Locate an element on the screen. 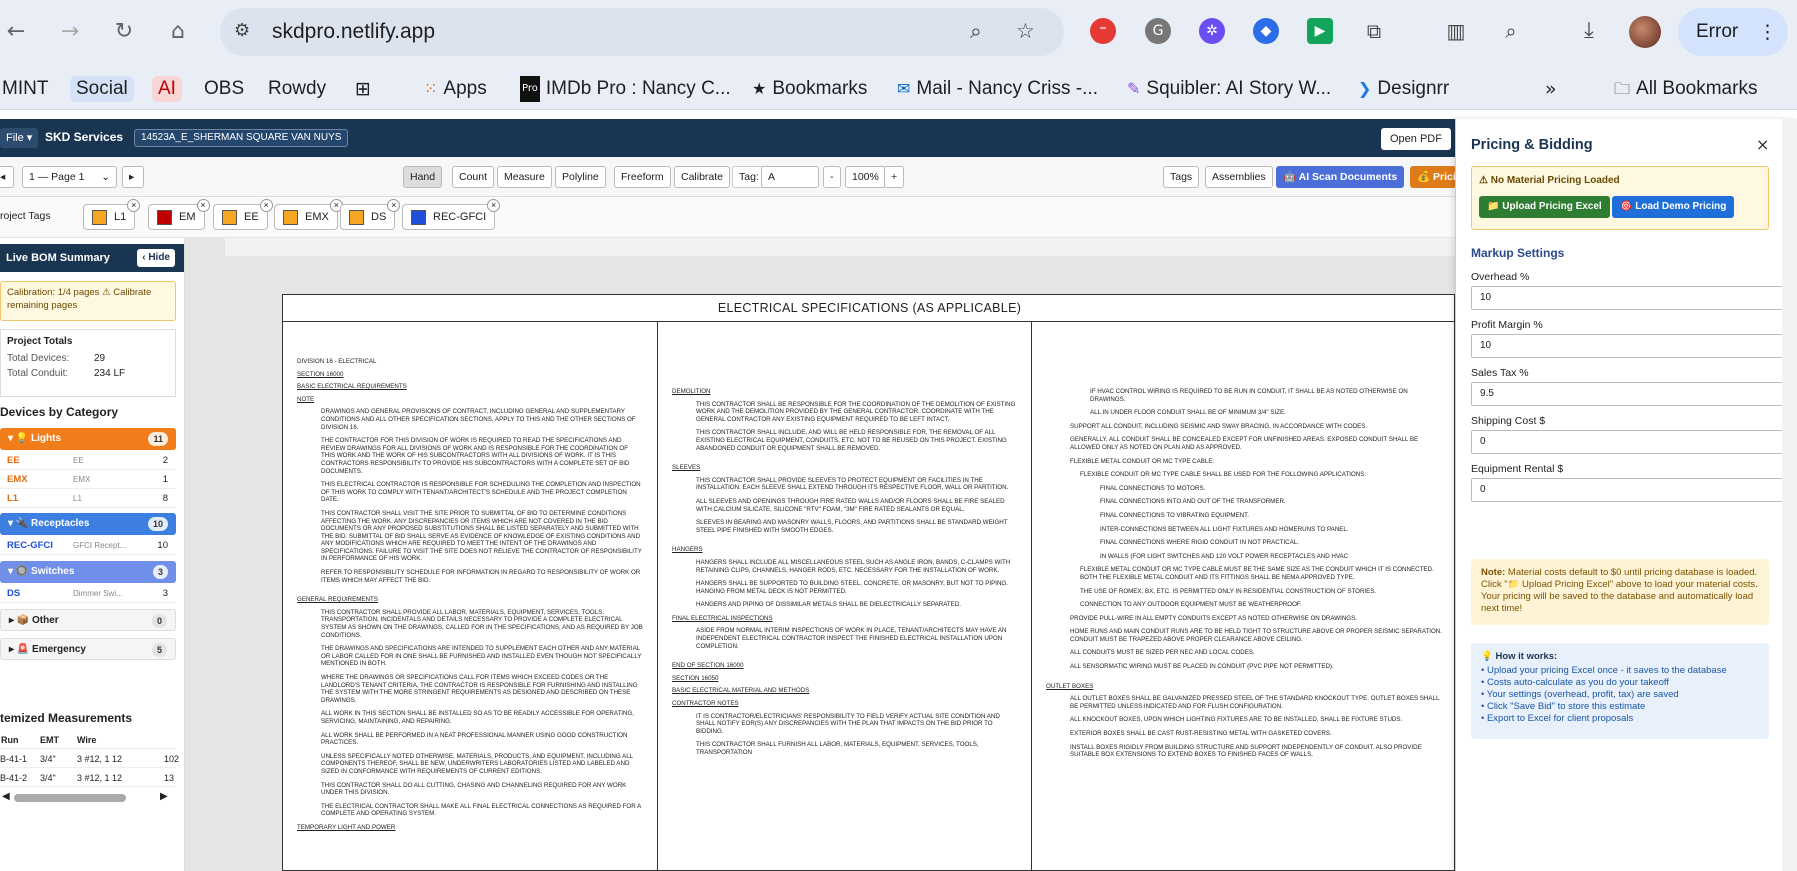 The height and width of the screenshot is (871, 1797). extension-blue-icon: ◆ is located at coordinates (1266, 31).